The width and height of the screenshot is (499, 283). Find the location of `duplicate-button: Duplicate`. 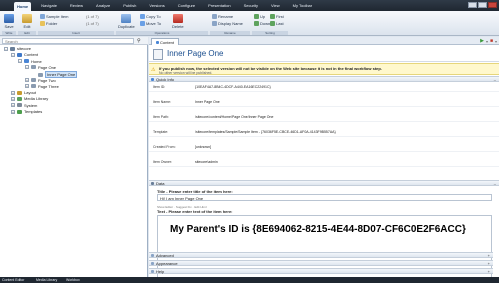

duplicate-button: Duplicate is located at coordinates (126, 21).